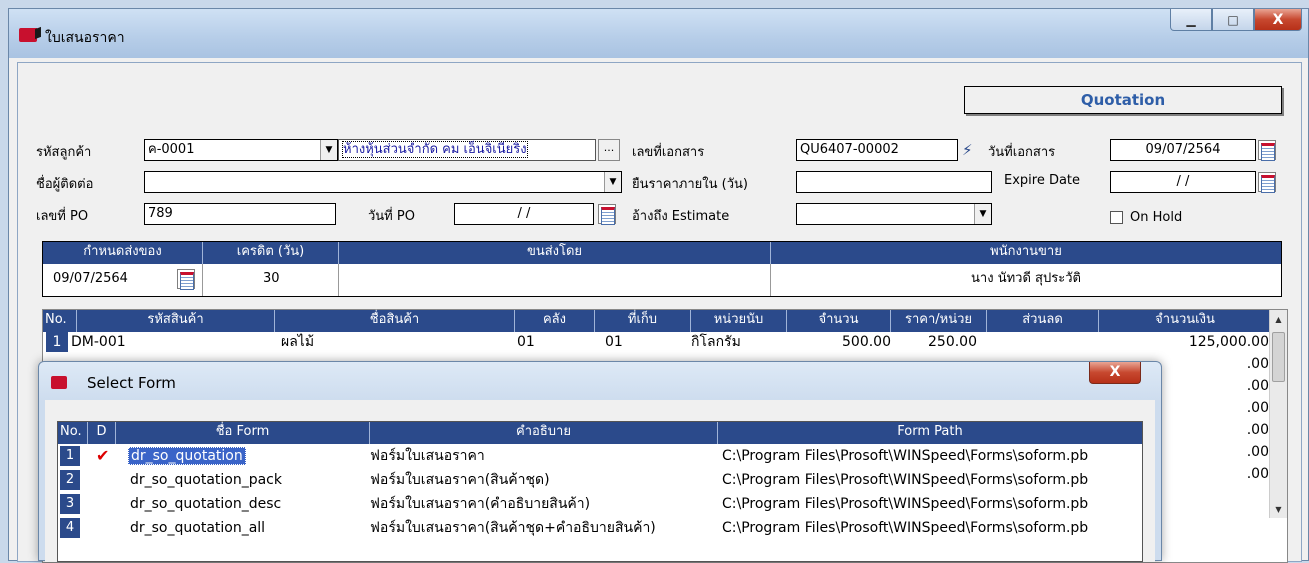 The image size is (1309, 563). Describe the element at coordinates (555, 321) in the screenshot. I see `col-warehouse: คลัง` at that location.